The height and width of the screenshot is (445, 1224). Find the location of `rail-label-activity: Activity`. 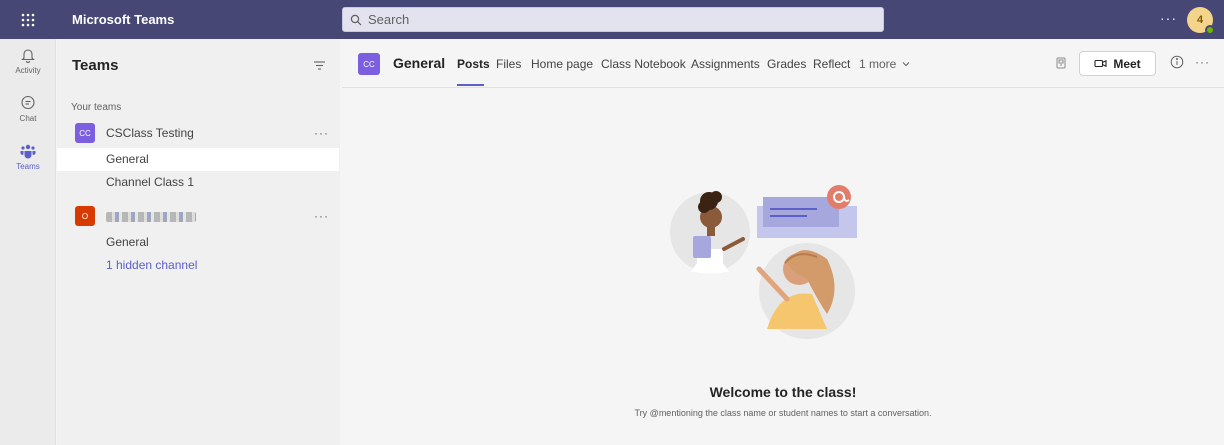

rail-label-activity: Activity is located at coordinates (28, 70).